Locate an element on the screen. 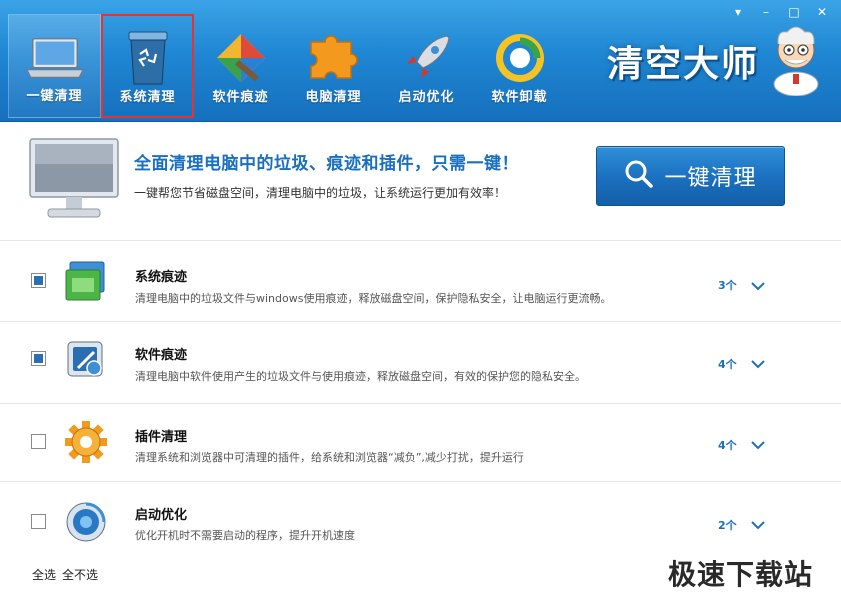 The width and height of the screenshot is (841, 601). software-traces-icon is located at coordinates (86, 360).